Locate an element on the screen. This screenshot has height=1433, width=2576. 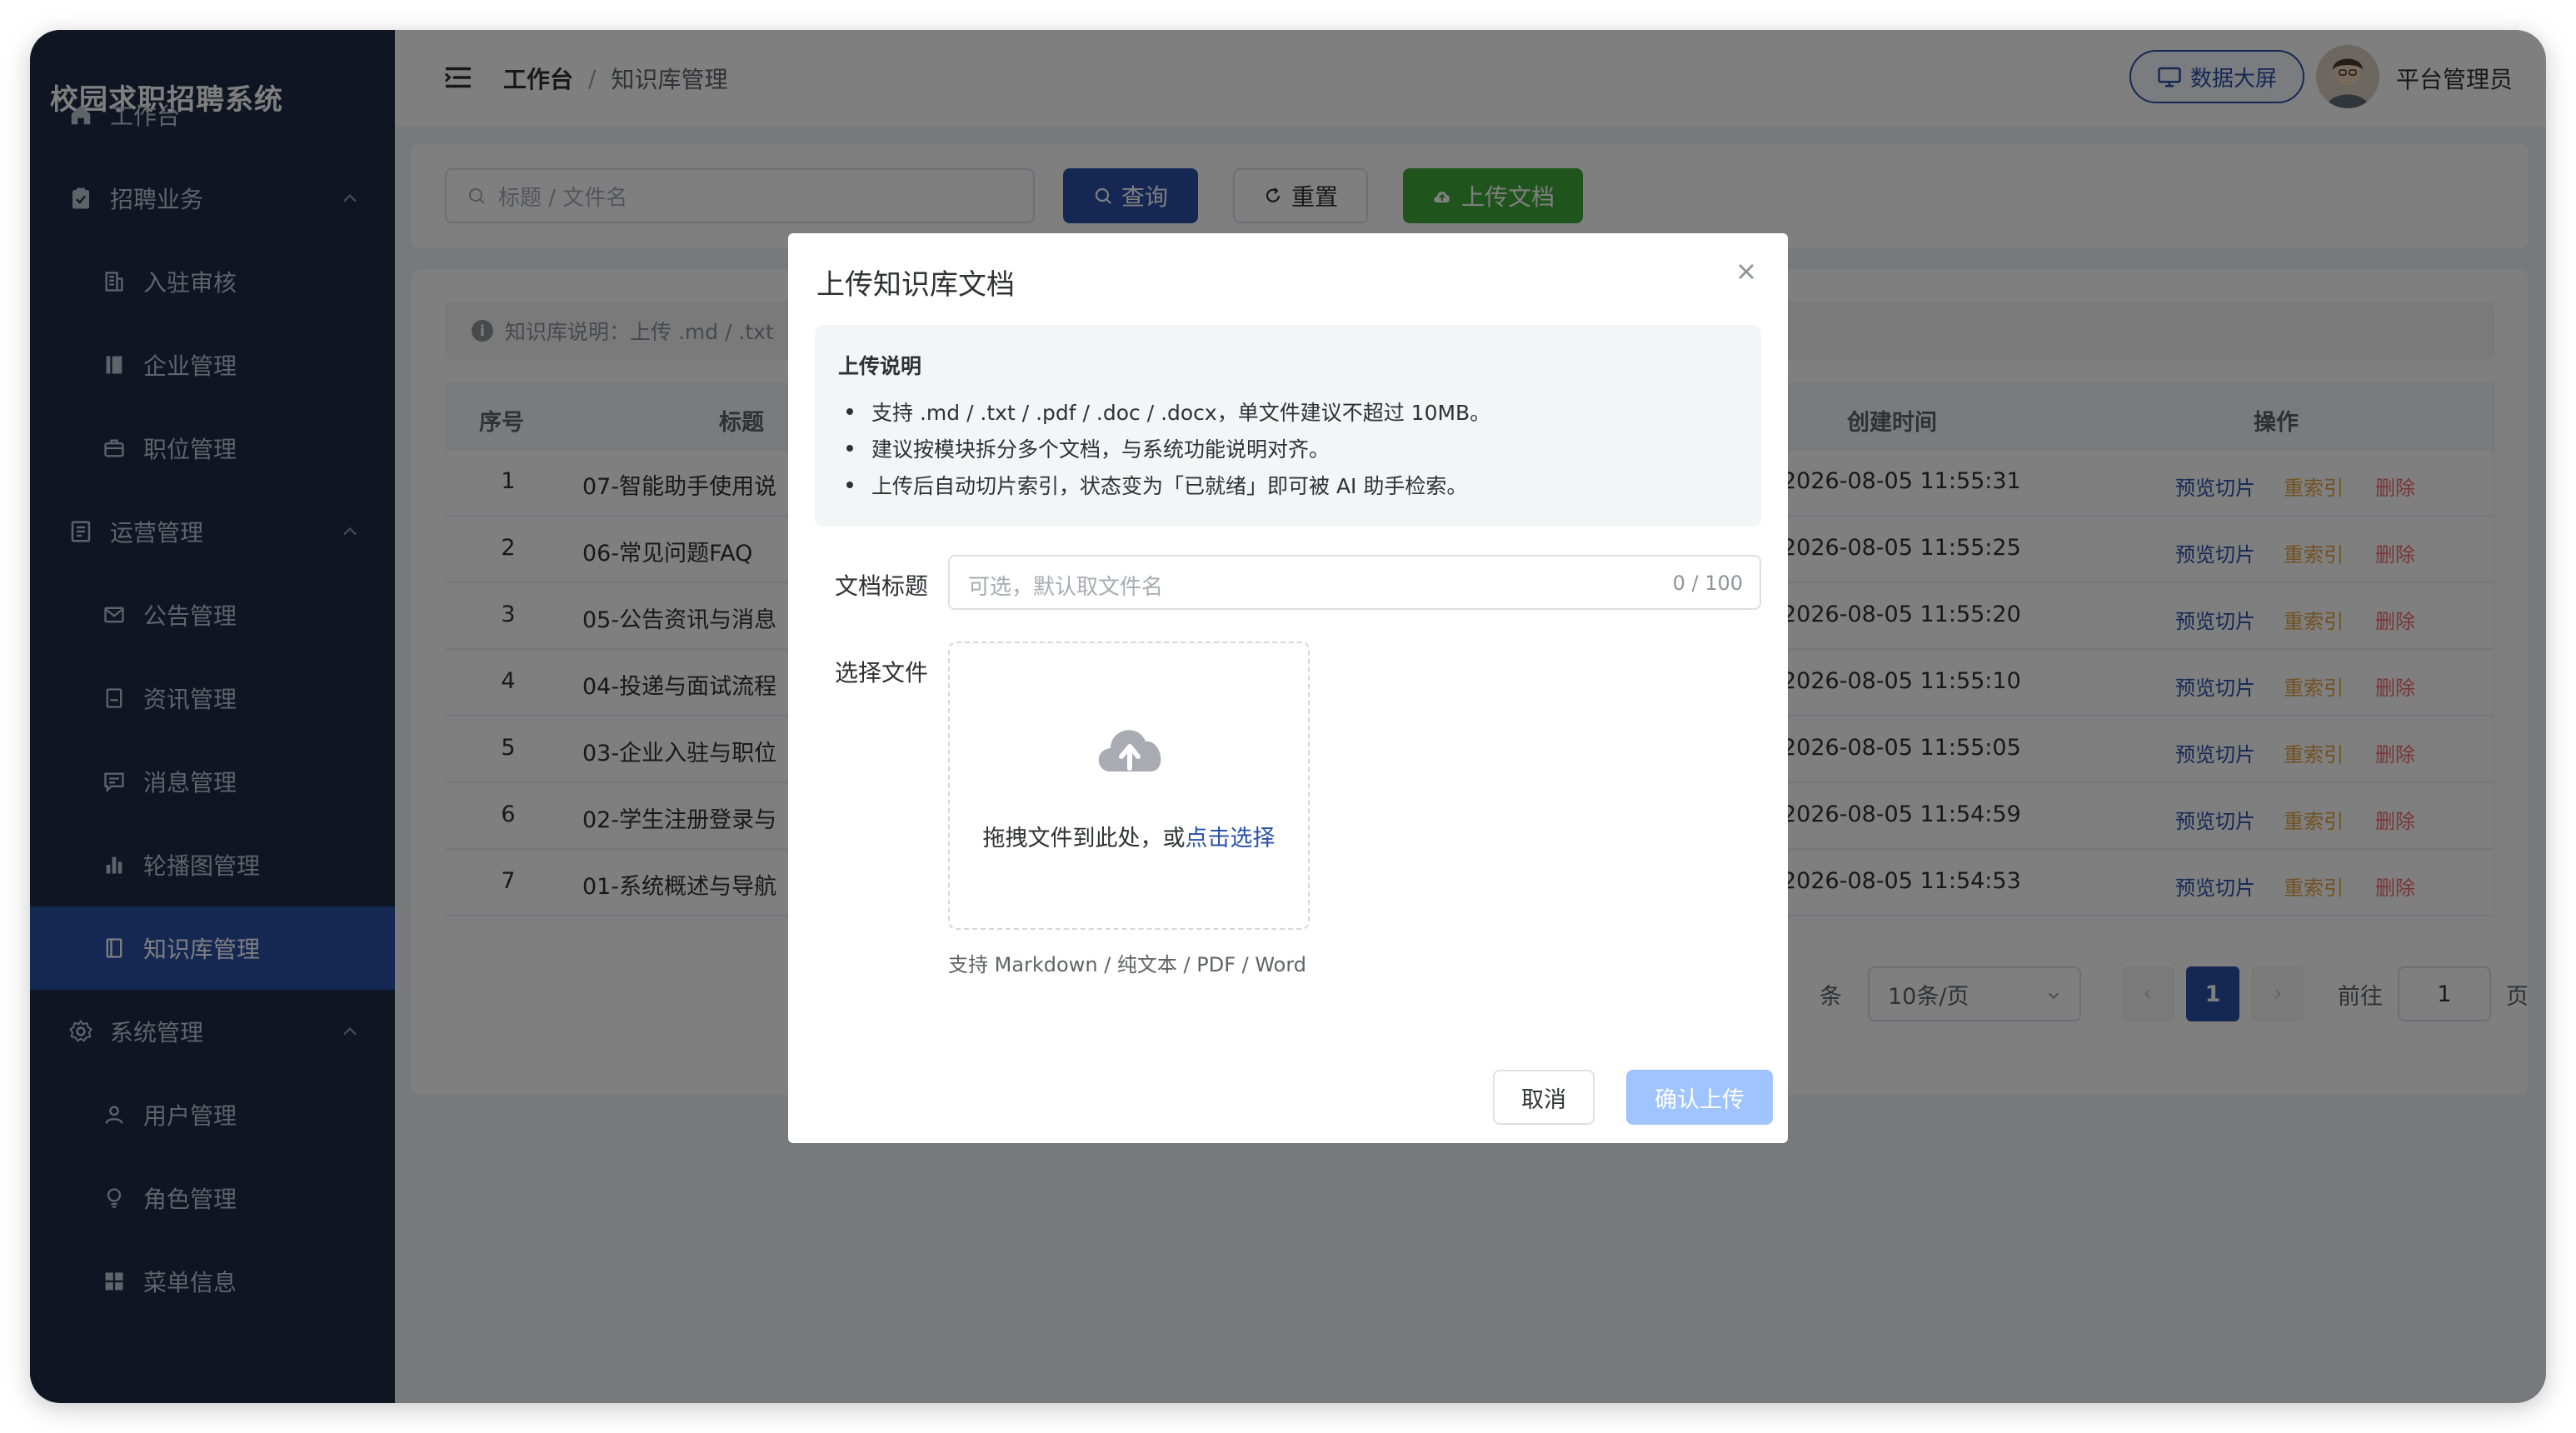
list-item: 建议按模块拆分多个文档，与系统功能说明对齐。 is located at coordinates (1164, 449).